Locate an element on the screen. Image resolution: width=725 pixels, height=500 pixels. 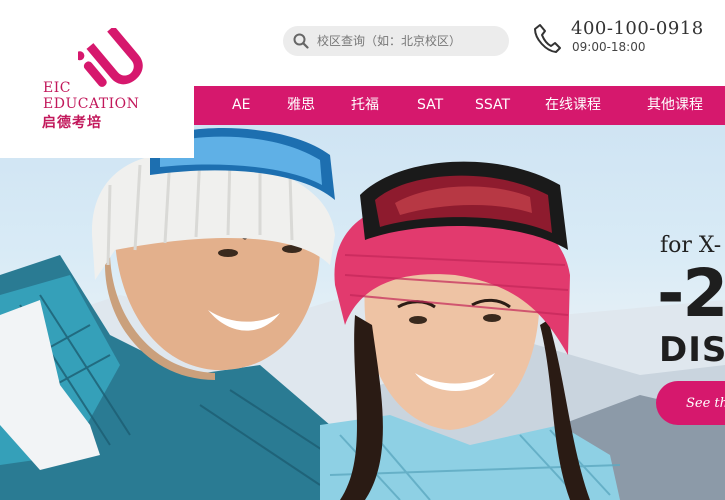
search-icon is located at coordinates (301, 41).